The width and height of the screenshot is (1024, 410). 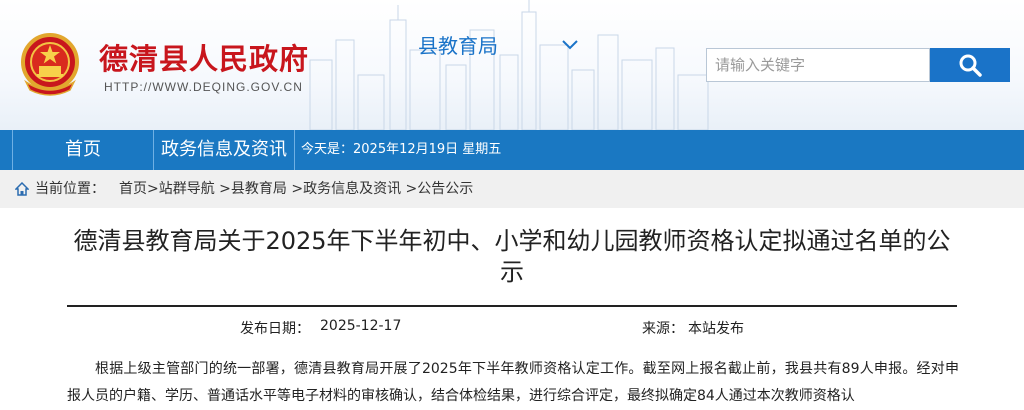 I want to click on site-url: HTTP://WWW.DEQING.GOV.CN, so click(x=203, y=87).